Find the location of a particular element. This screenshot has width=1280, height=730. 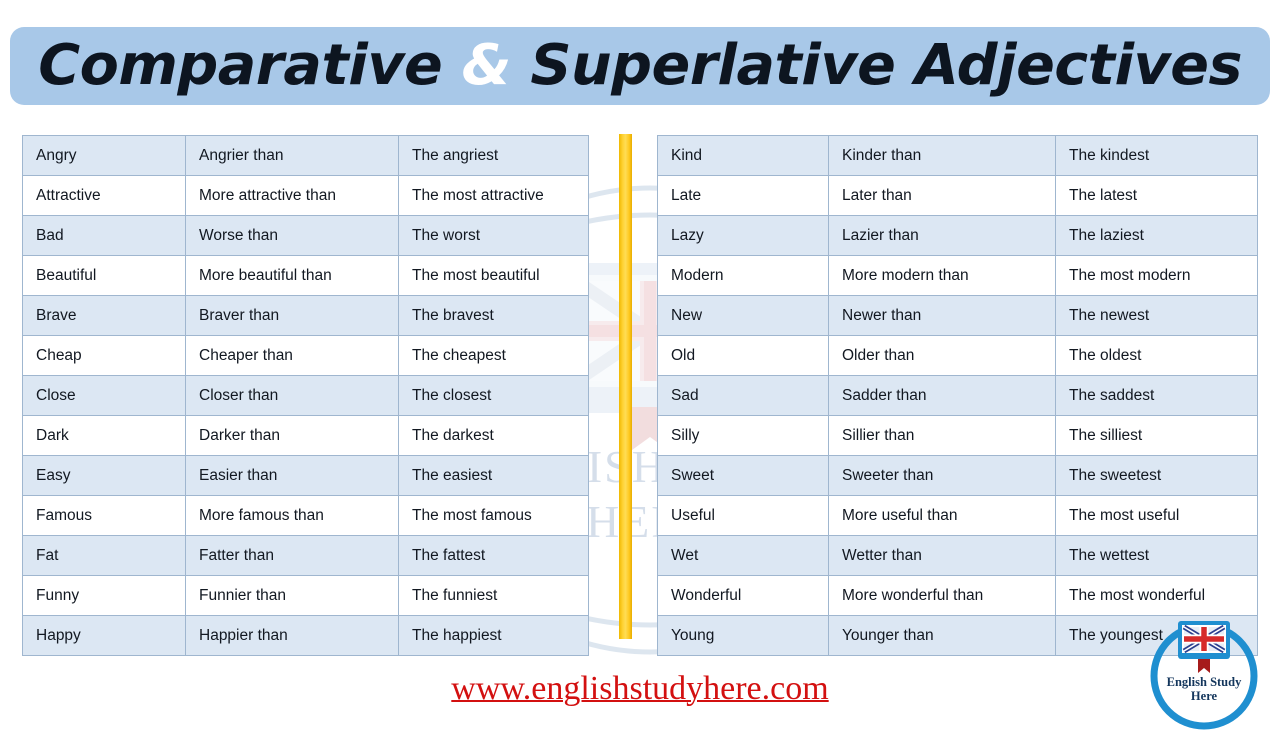

cell-adjective: Modern is located at coordinates (743, 275).